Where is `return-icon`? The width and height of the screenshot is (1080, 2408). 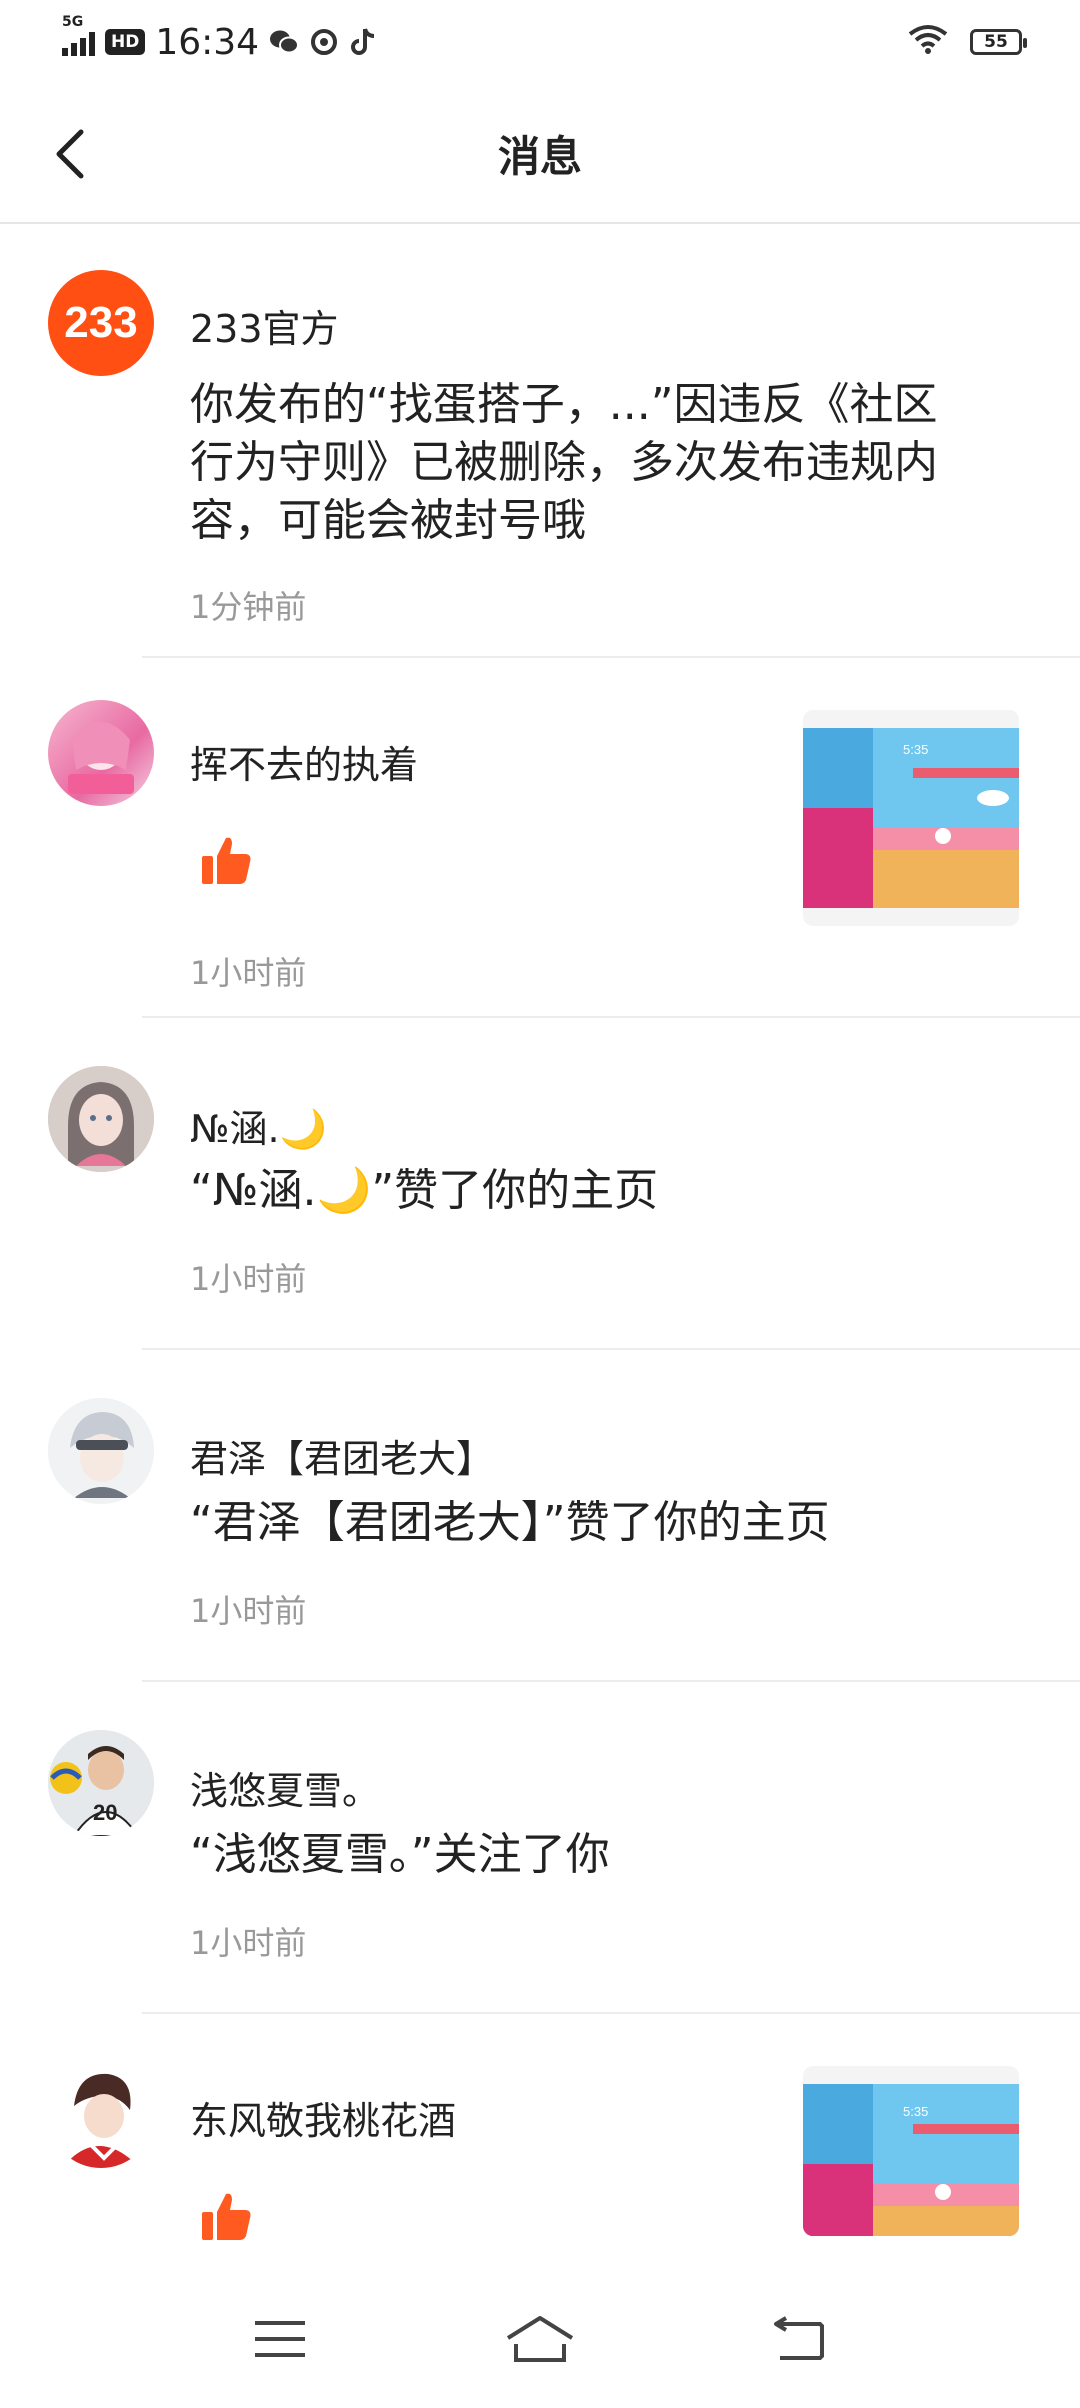
return-icon is located at coordinates (799, 2338).